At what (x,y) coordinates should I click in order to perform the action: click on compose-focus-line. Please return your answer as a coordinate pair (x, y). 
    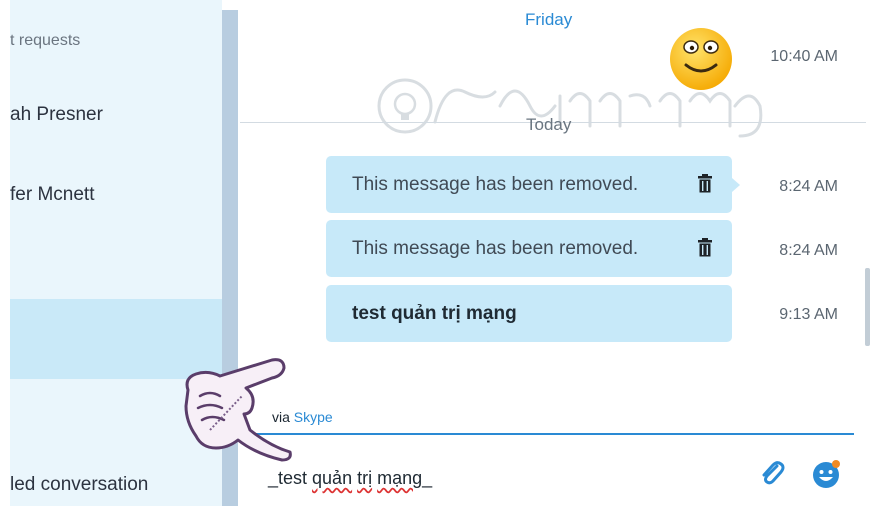
    Looking at the image, I should click on (547, 434).